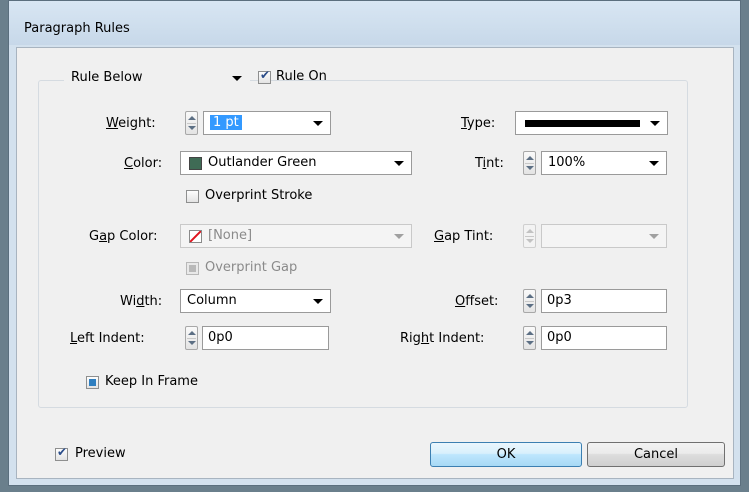 Image resolution: width=749 pixels, height=492 pixels. Describe the element at coordinates (141, 301) in the screenshot. I see `width-label: Width:` at that location.